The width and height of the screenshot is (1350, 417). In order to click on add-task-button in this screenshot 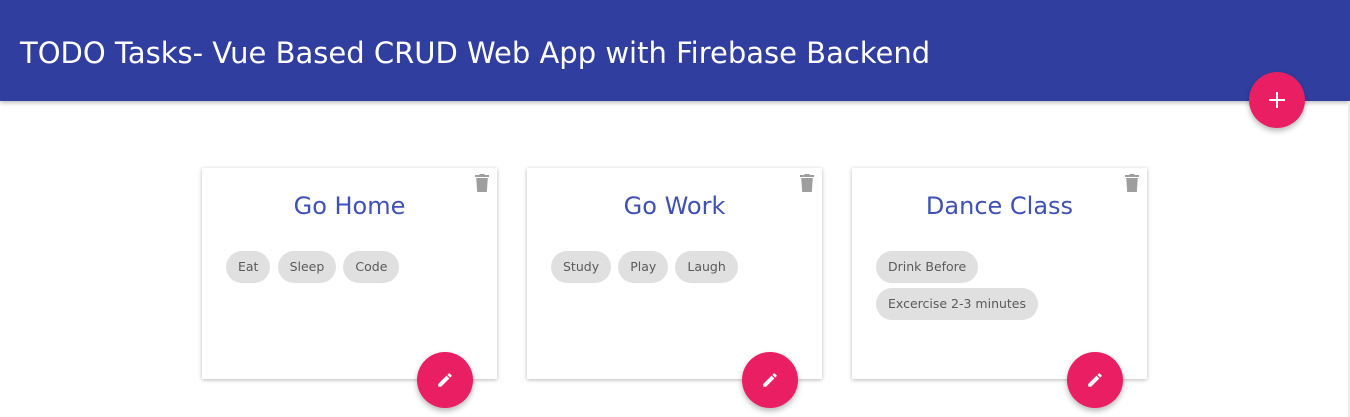, I will do `click(1277, 100)`.